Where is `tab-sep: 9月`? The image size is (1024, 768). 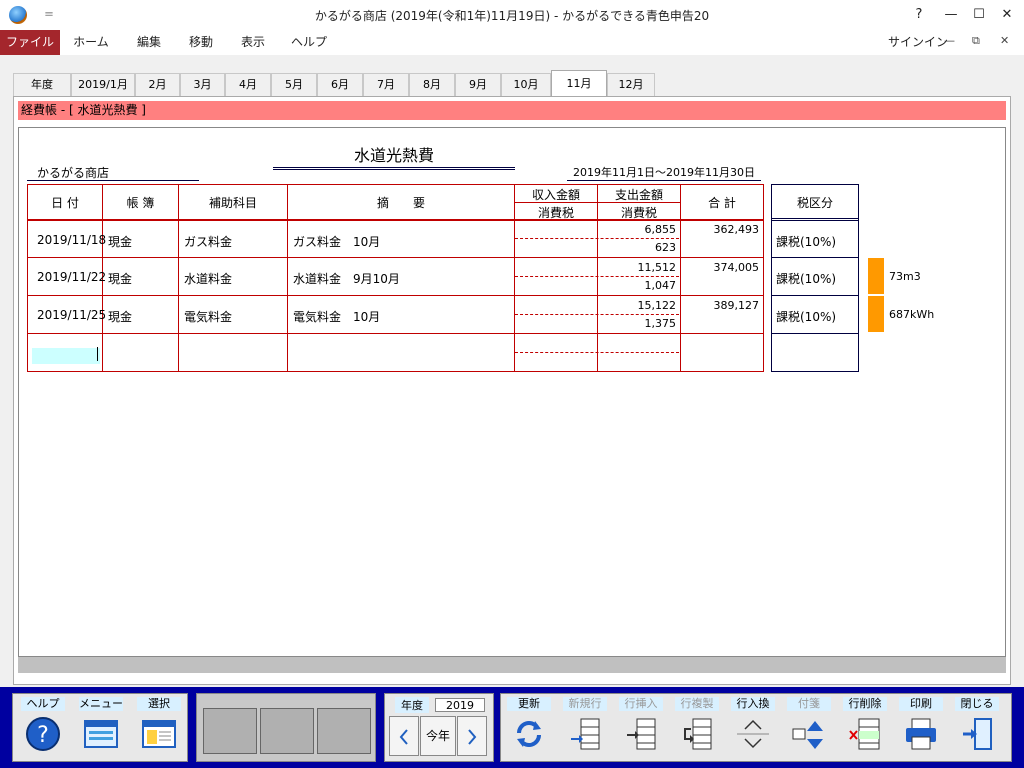 tab-sep: 9月 is located at coordinates (478, 84).